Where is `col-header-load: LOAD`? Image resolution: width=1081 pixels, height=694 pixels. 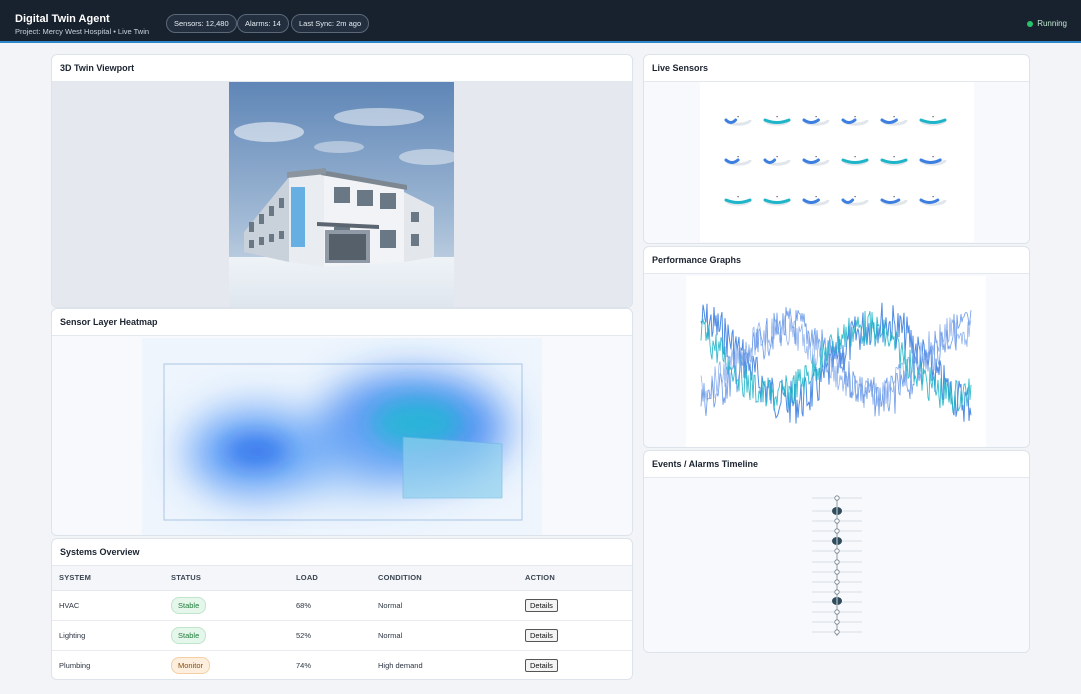
col-header-load: LOAD is located at coordinates (330, 578).